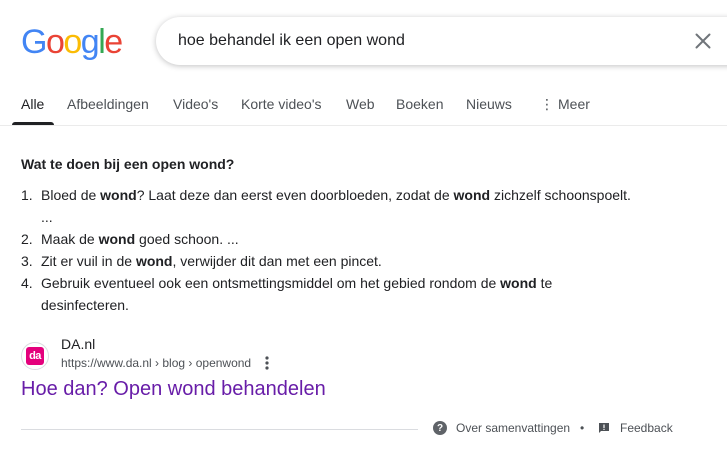  I want to click on divider, so click(219, 429).